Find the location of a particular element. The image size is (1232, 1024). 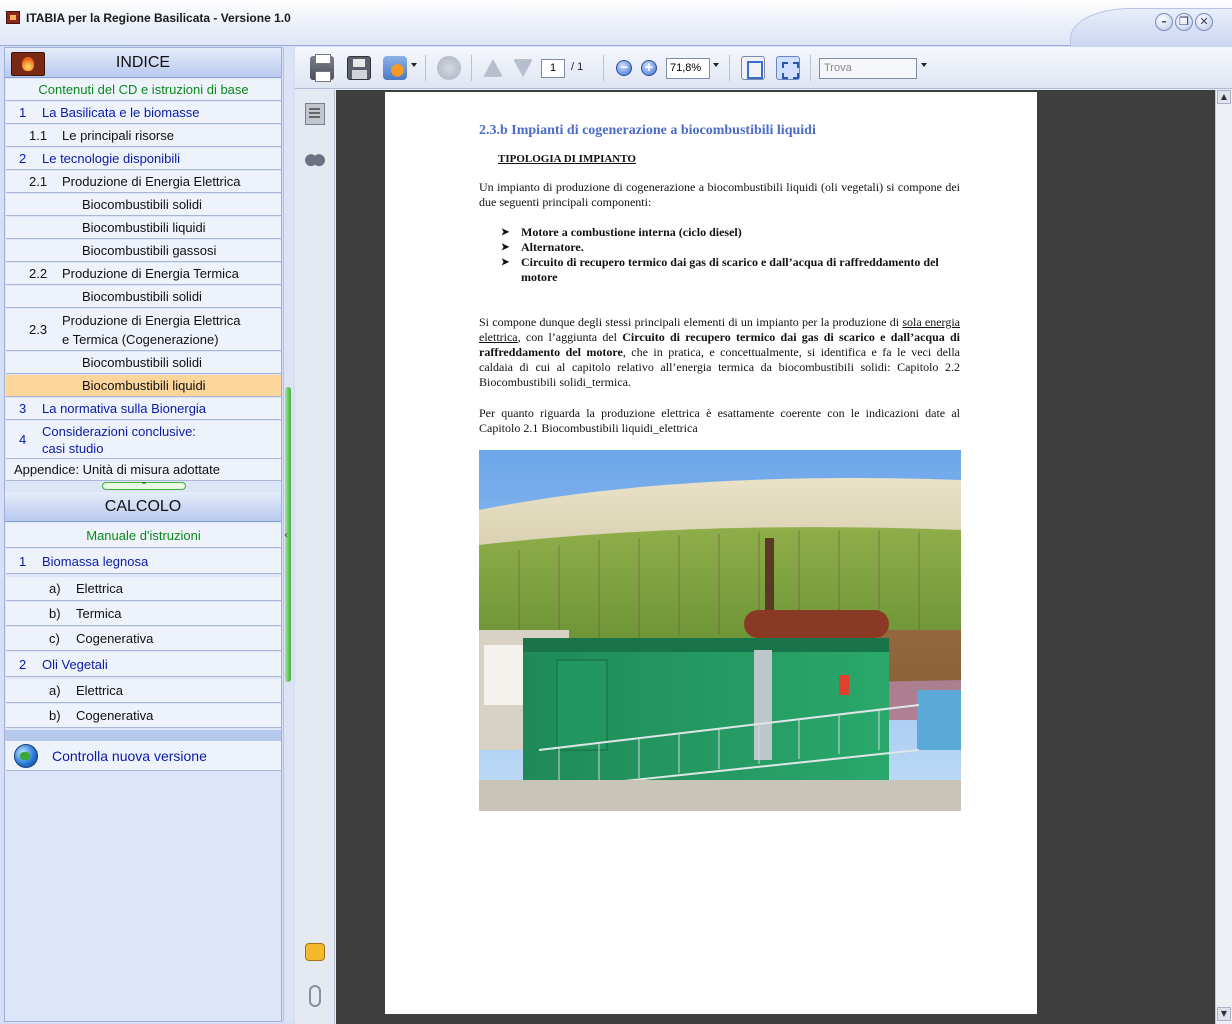

calcolo-item-number: c) is located at coordinates (54, 638).